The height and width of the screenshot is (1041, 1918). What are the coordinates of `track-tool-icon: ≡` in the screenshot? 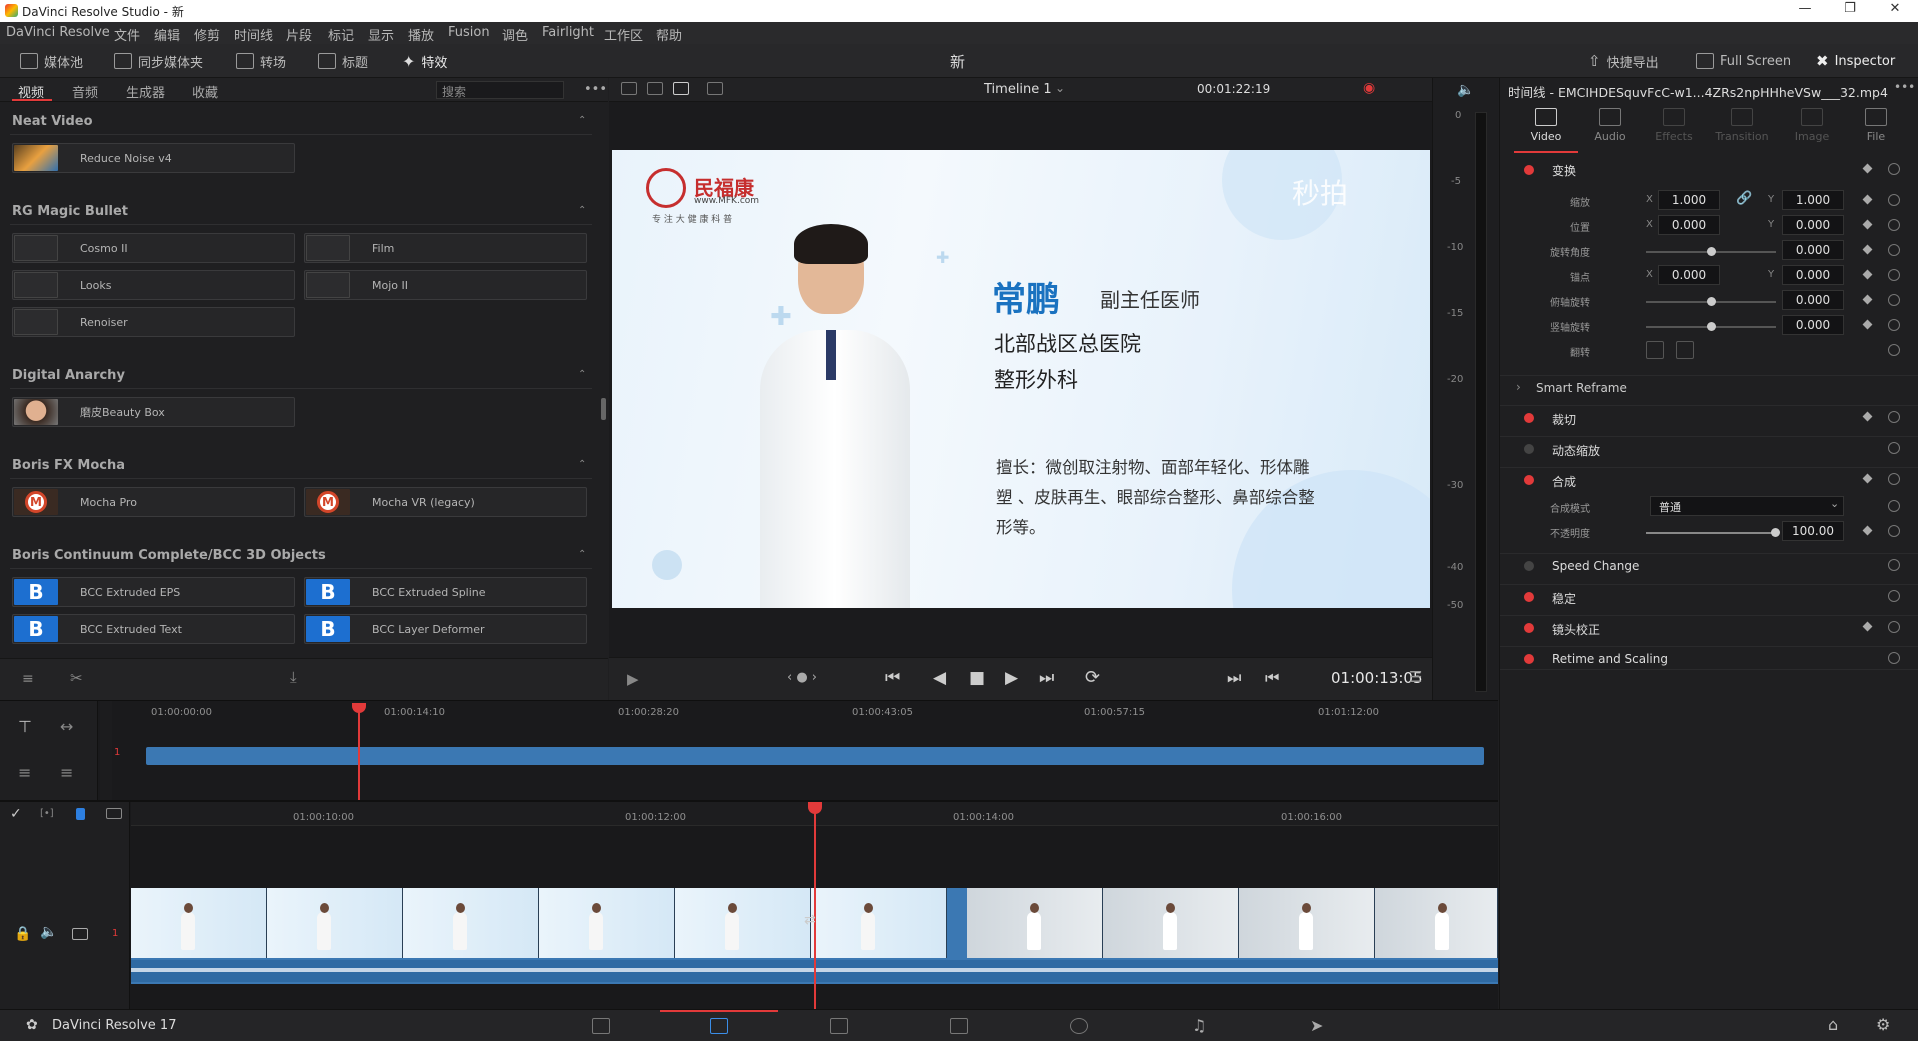 It's located at (66, 772).